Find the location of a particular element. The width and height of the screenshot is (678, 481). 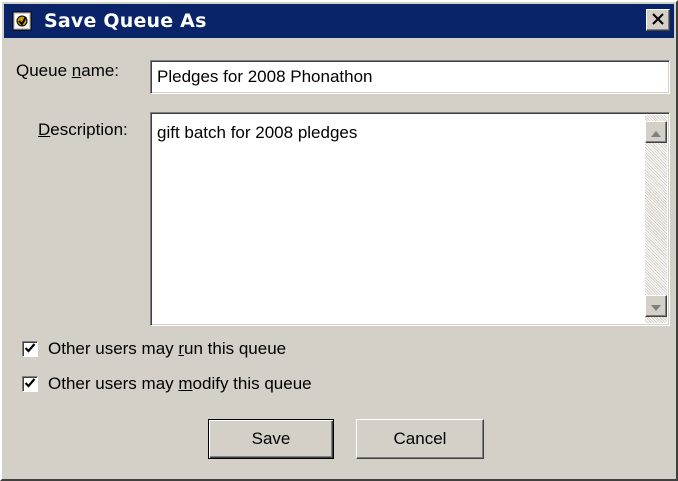

allow-run-option: Other users may run this queue is located at coordinates (154, 349).